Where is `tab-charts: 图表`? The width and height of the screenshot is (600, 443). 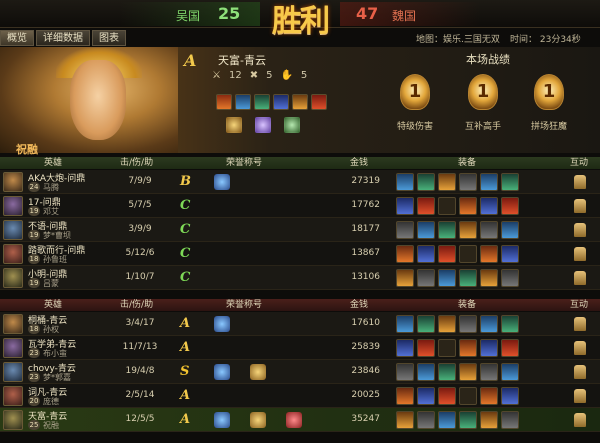 tab-charts: 图表 is located at coordinates (109, 38).